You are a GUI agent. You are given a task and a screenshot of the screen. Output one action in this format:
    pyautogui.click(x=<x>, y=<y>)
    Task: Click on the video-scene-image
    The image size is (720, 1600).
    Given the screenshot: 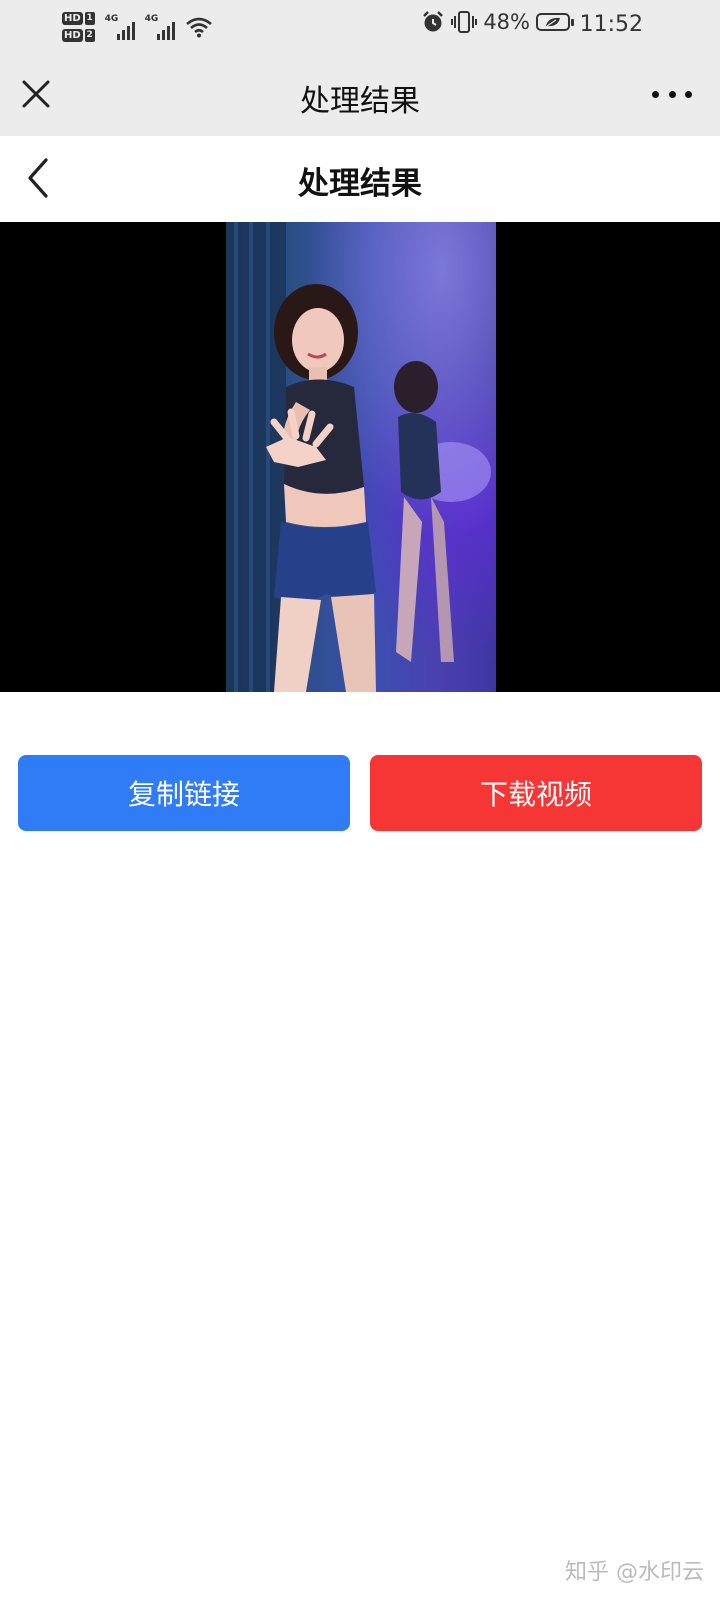 What is the action you would take?
    pyautogui.click(x=358, y=457)
    